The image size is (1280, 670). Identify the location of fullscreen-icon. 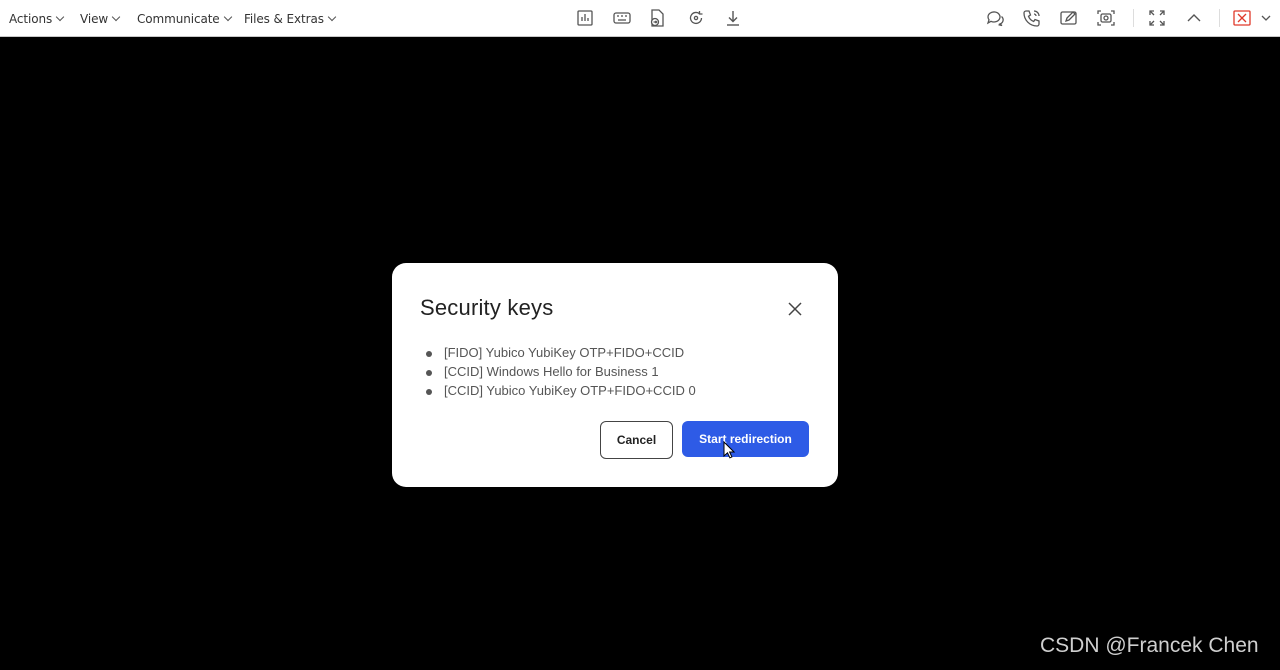
(1157, 18).